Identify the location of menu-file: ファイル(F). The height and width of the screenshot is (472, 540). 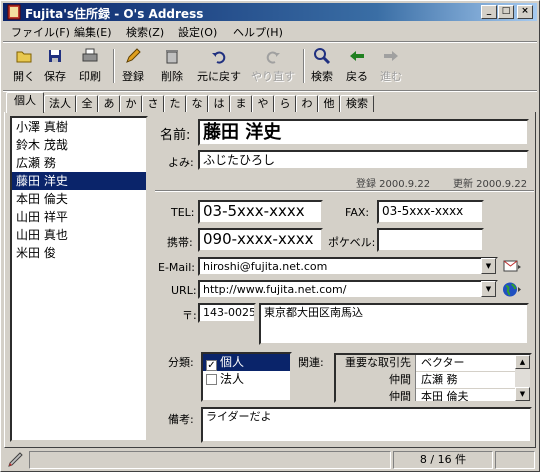
(40, 32).